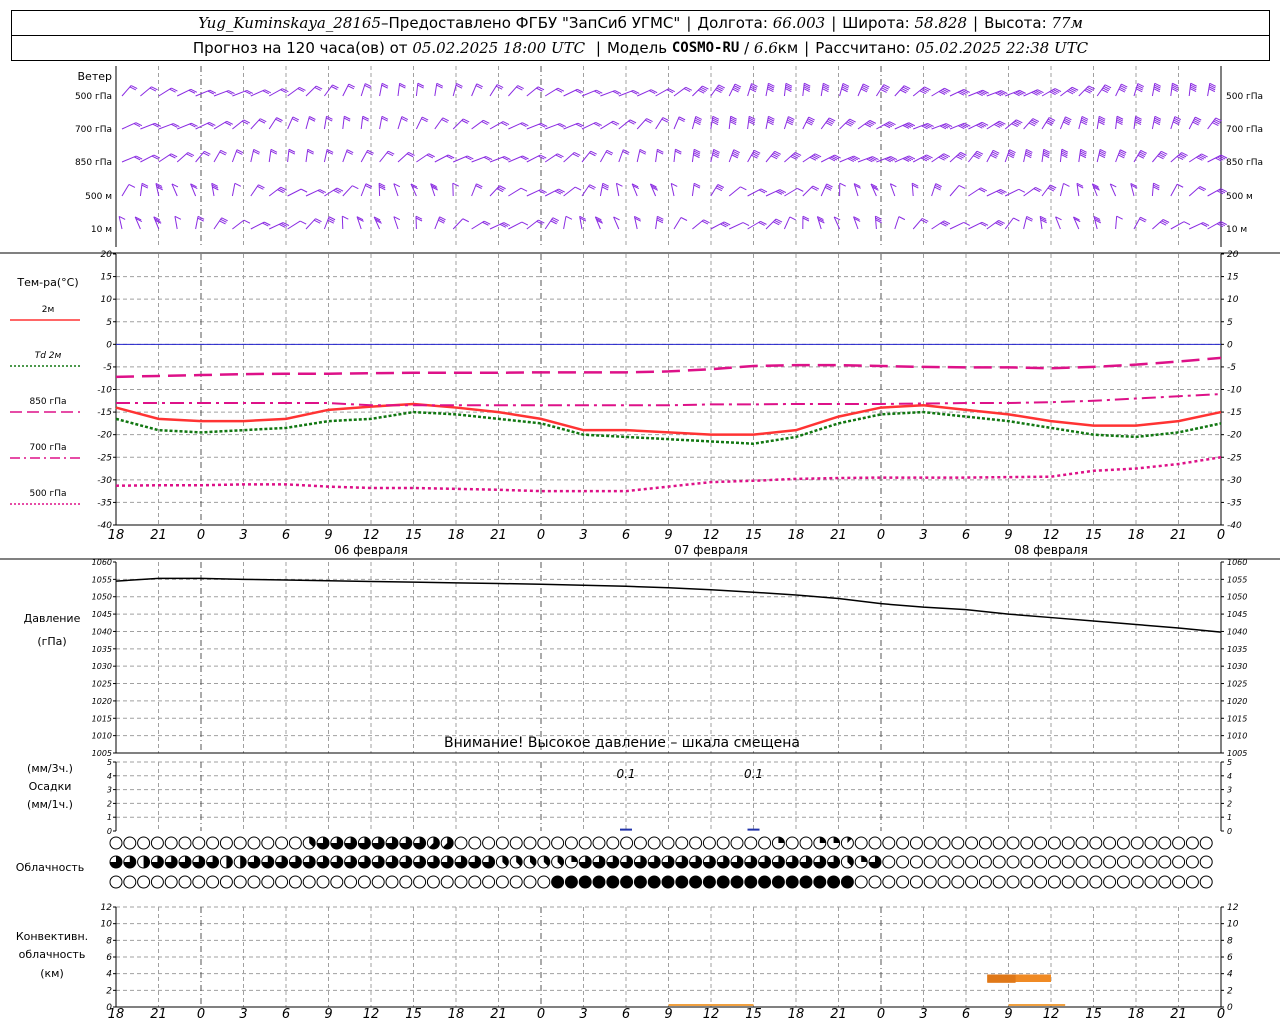 This screenshot has height=1024, width=1280. Describe the element at coordinates (102, 649) in the screenshot. I see `y-tick-label-left: 1035` at that location.